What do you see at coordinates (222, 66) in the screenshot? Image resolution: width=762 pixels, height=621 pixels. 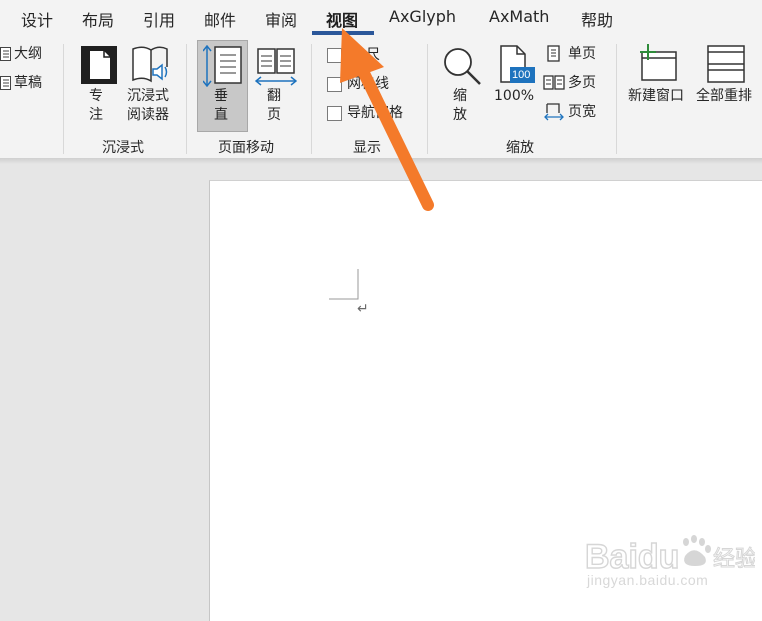 I see `vertical-scroll-icon` at bounding box center [222, 66].